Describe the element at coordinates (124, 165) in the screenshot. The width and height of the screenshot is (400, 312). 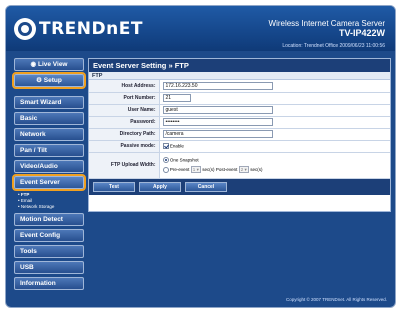
I see `ftp-upload-label: FTP Upload Width:` at that location.